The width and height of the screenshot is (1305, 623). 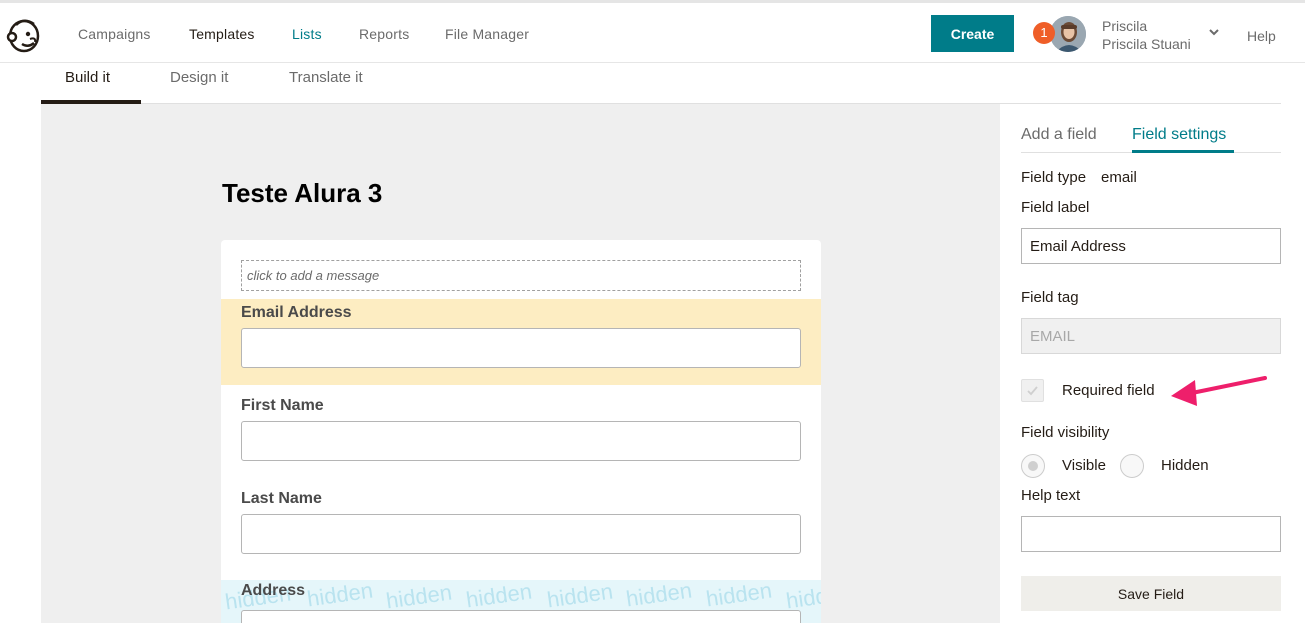 What do you see at coordinates (326, 77) in the screenshot?
I see `tab-translate-it: Translate it` at bounding box center [326, 77].